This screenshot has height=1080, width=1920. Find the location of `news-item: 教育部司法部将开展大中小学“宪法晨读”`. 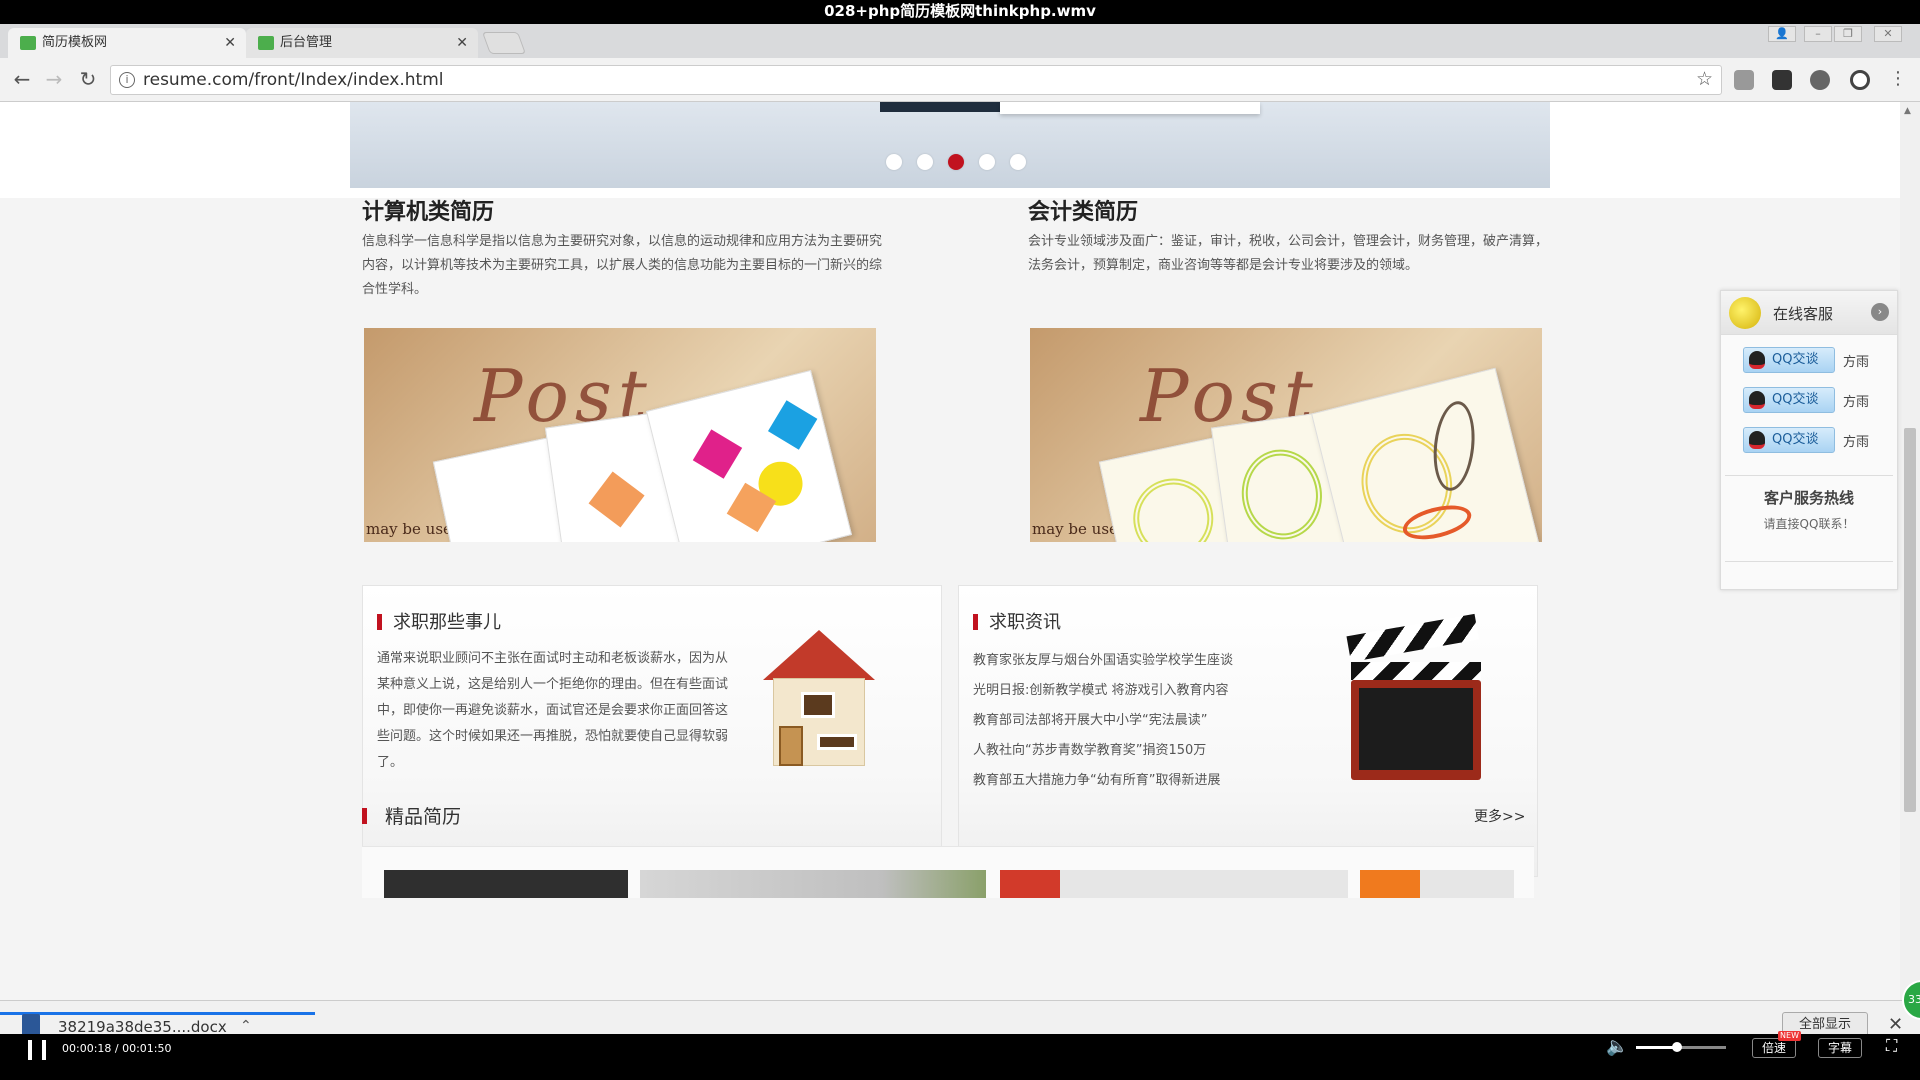

news-item: 教育部司法部将开展大中小学“宪法晨读” is located at coordinates (1133, 721).